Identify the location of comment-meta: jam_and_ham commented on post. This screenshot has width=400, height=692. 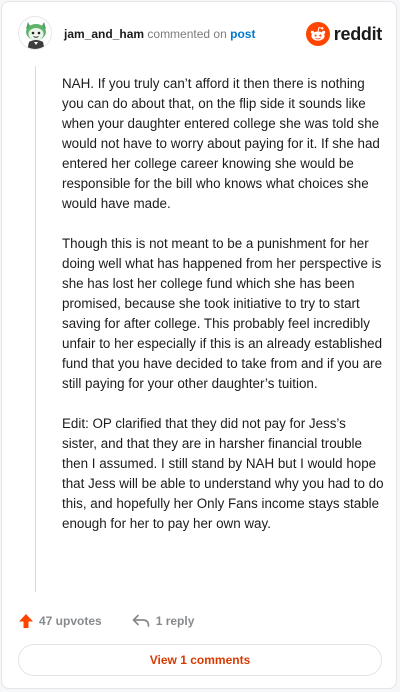
(159, 34).